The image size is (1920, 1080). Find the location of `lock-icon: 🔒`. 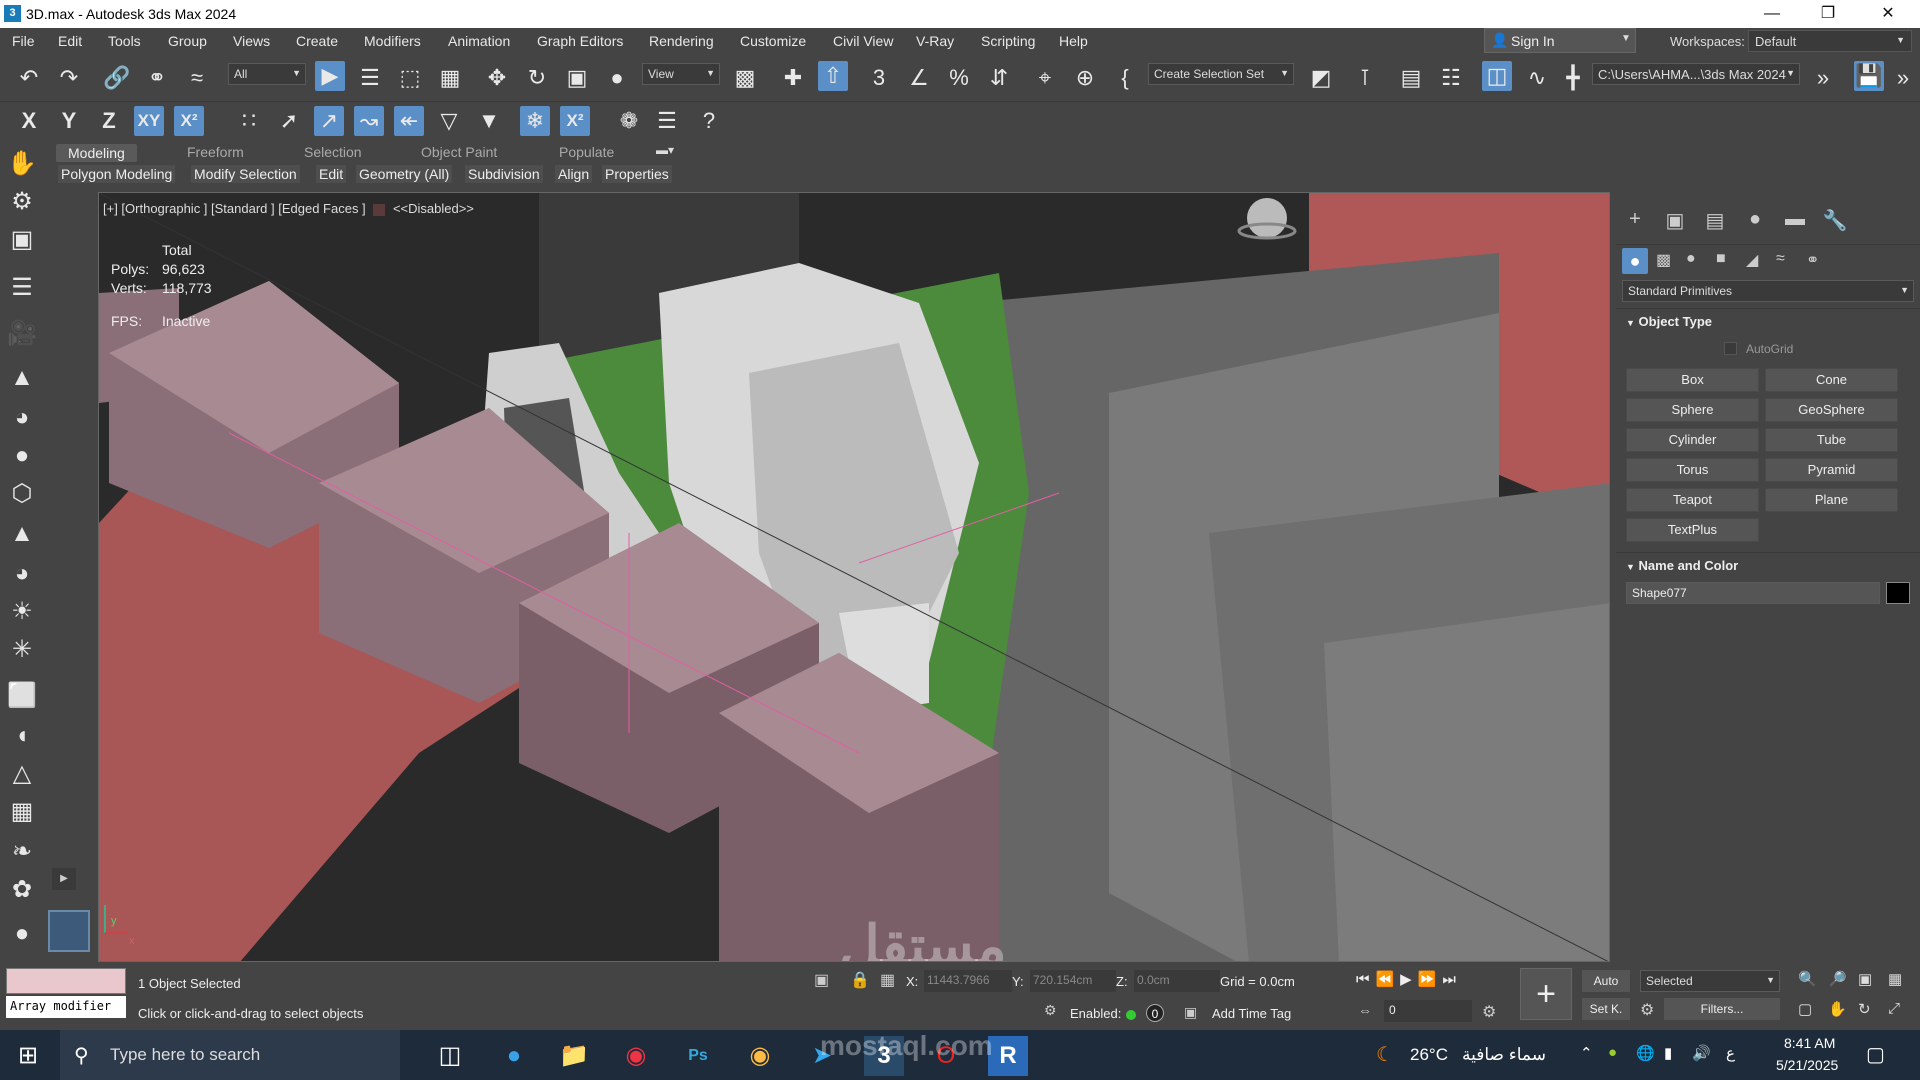

lock-icon: 🔒 is located at coordinates (860, 980).